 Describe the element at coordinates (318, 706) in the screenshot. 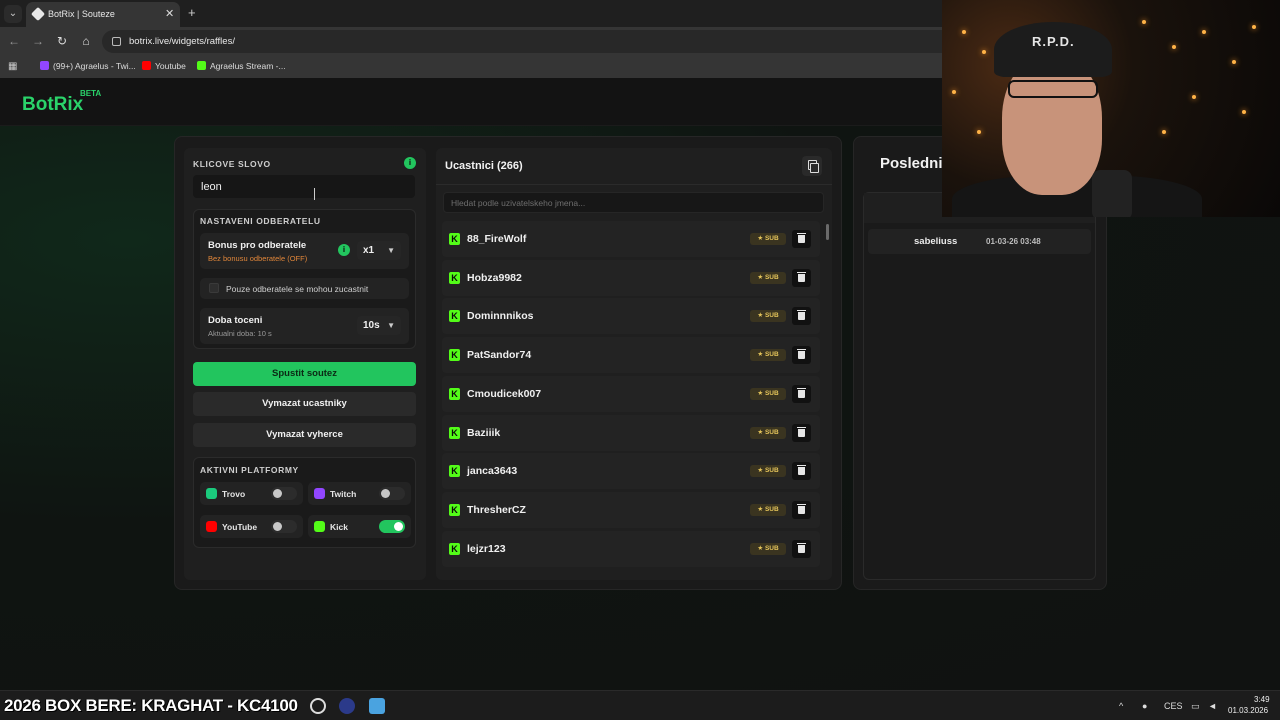

I see `obs-icon` at that location.